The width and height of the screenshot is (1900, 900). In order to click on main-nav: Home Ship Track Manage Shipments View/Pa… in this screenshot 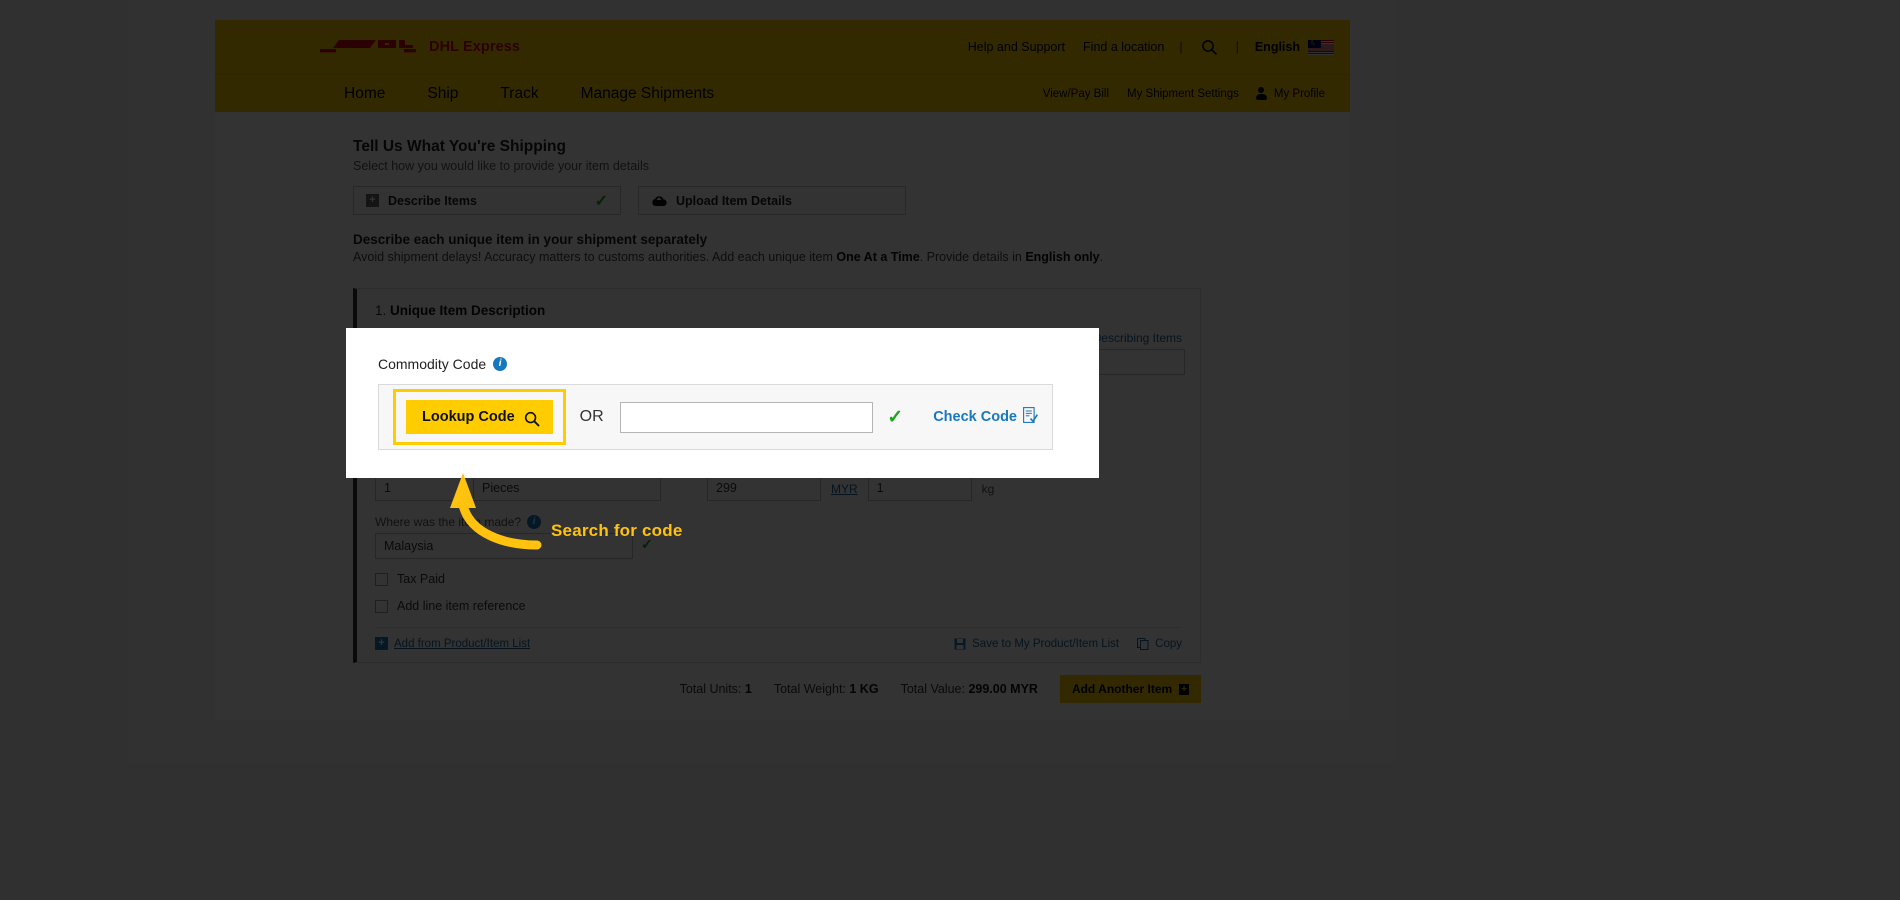, I will do `click(782, 93)`.